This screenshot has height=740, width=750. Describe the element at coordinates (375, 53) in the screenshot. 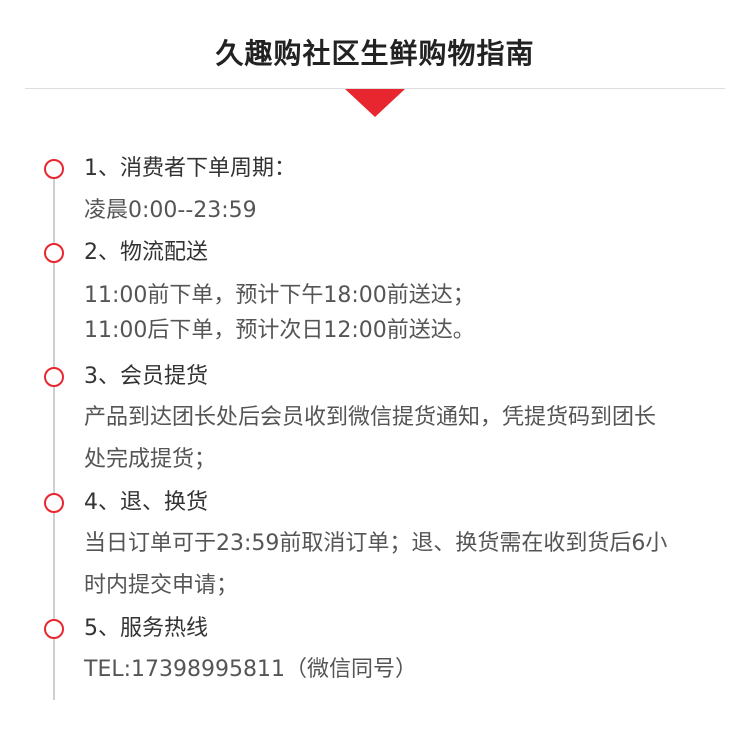

I see `page-title: 久趣购社区生鲜购物指南` at that location.